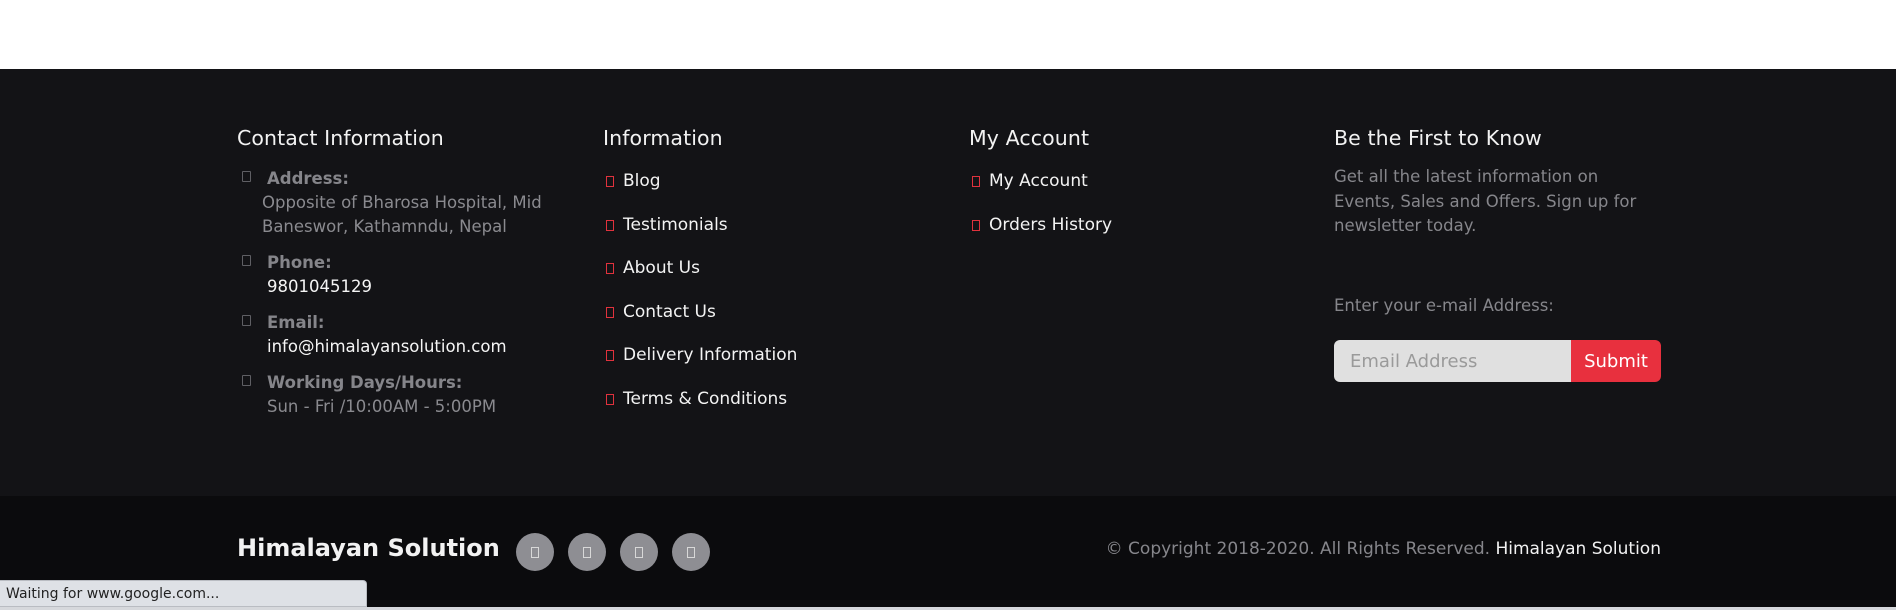  Describe the element at coordinates (402, 202) in the screenshot. I see `address-line-1: Opposite of Bharosa Hospital, Mid` at that location.